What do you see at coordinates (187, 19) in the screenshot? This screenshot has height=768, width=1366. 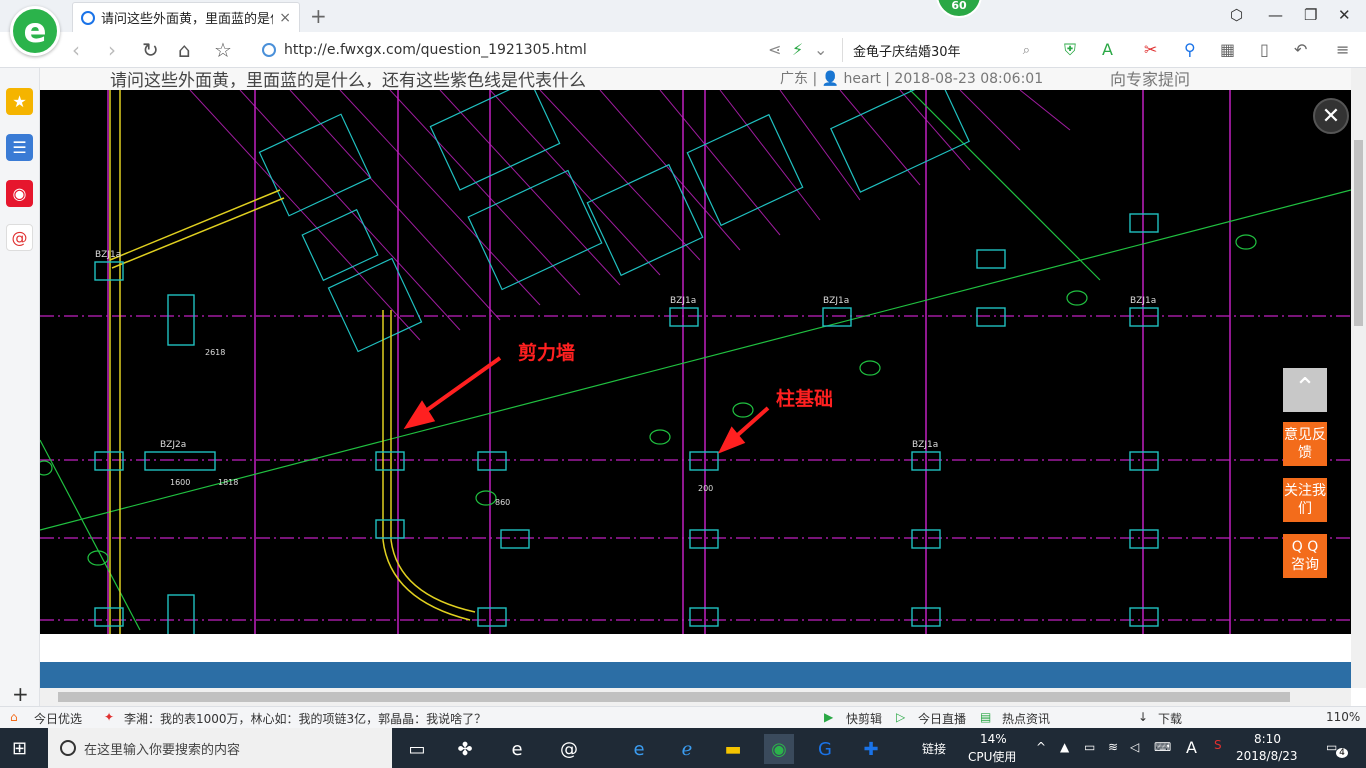 I see `tab-title: 请问这些外面黄，里面蓝的是什么` at bounding box center [187, 19].